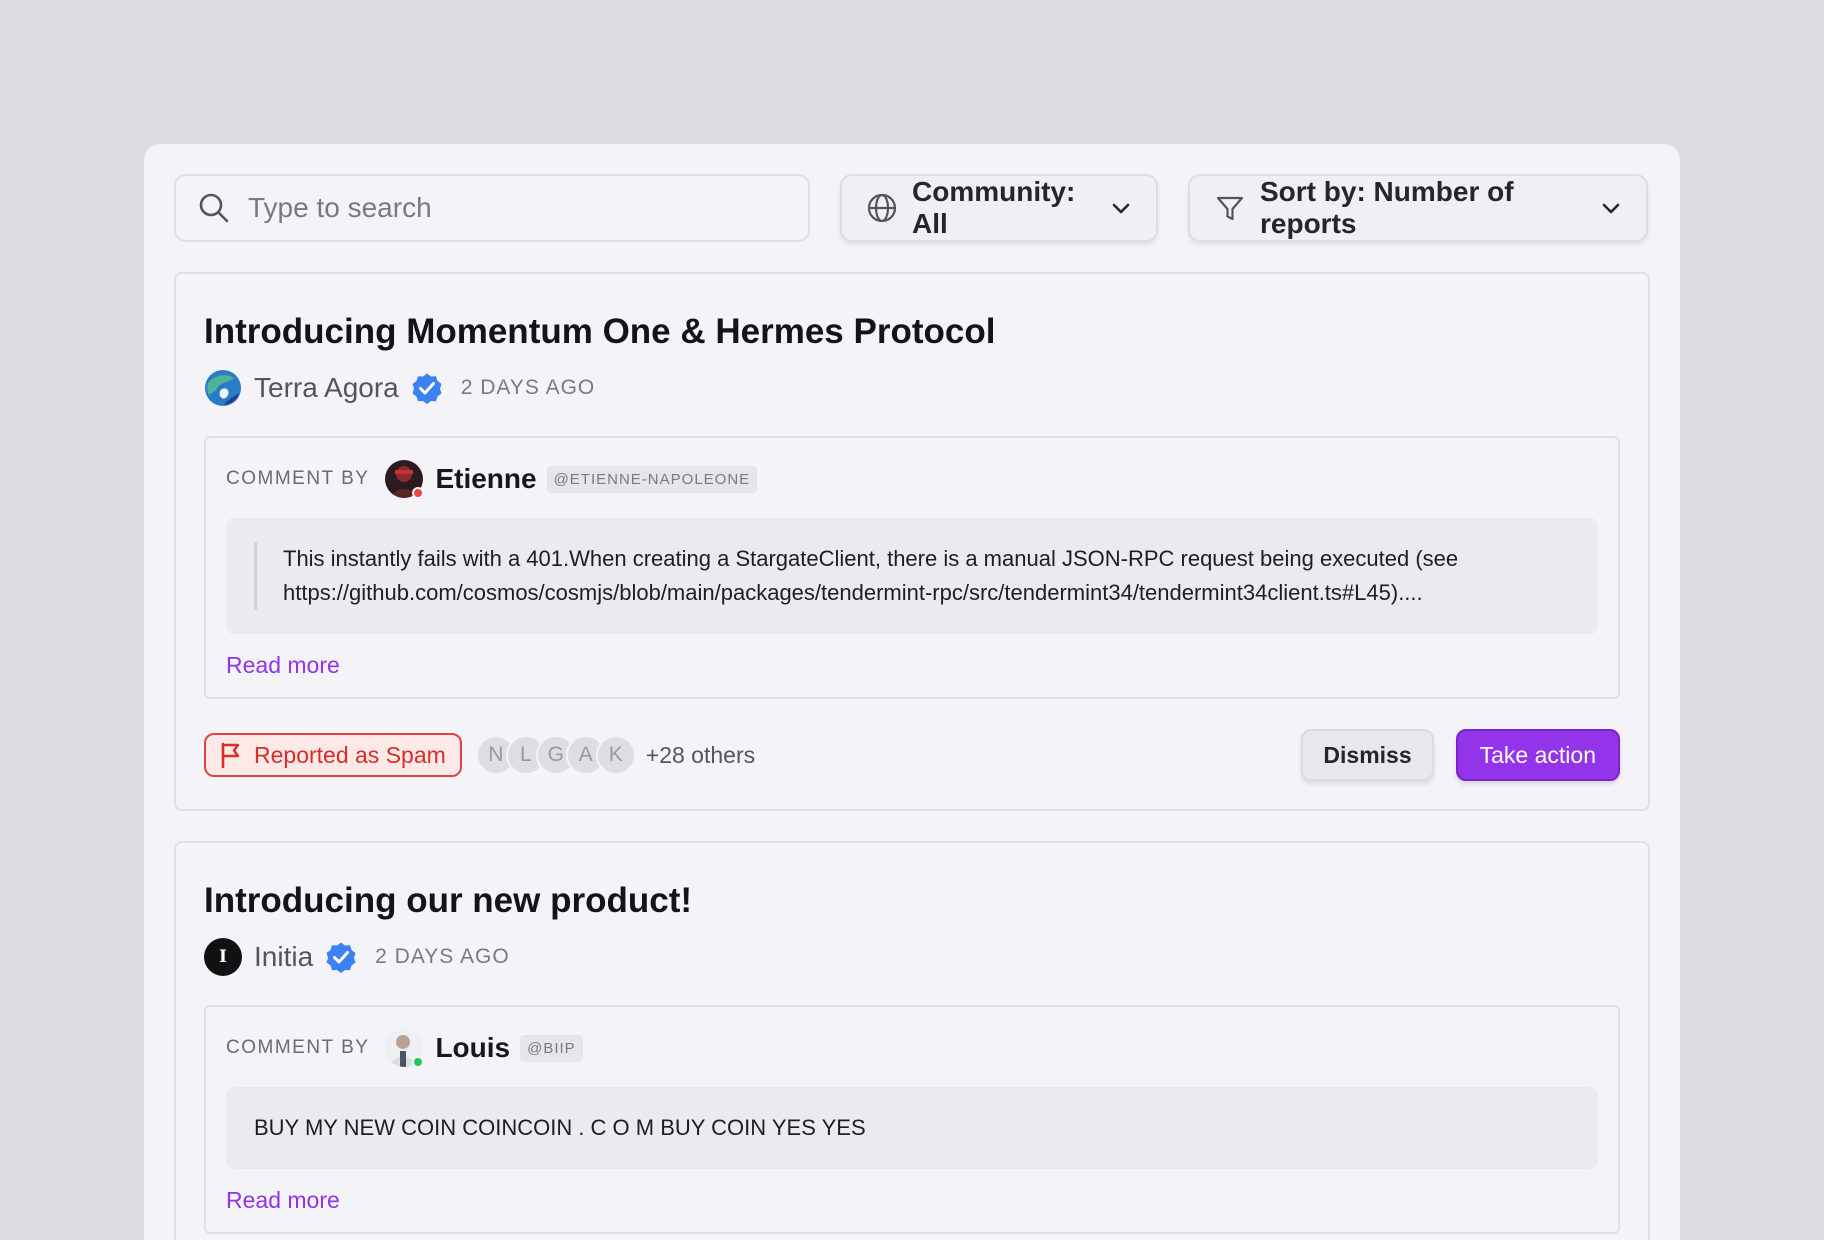  What do you see at coordinates (912, 388) in the screenshot?
I see `post-meta: Terra Agora 2 DAYS AGO` at bounding box center [912, 388].